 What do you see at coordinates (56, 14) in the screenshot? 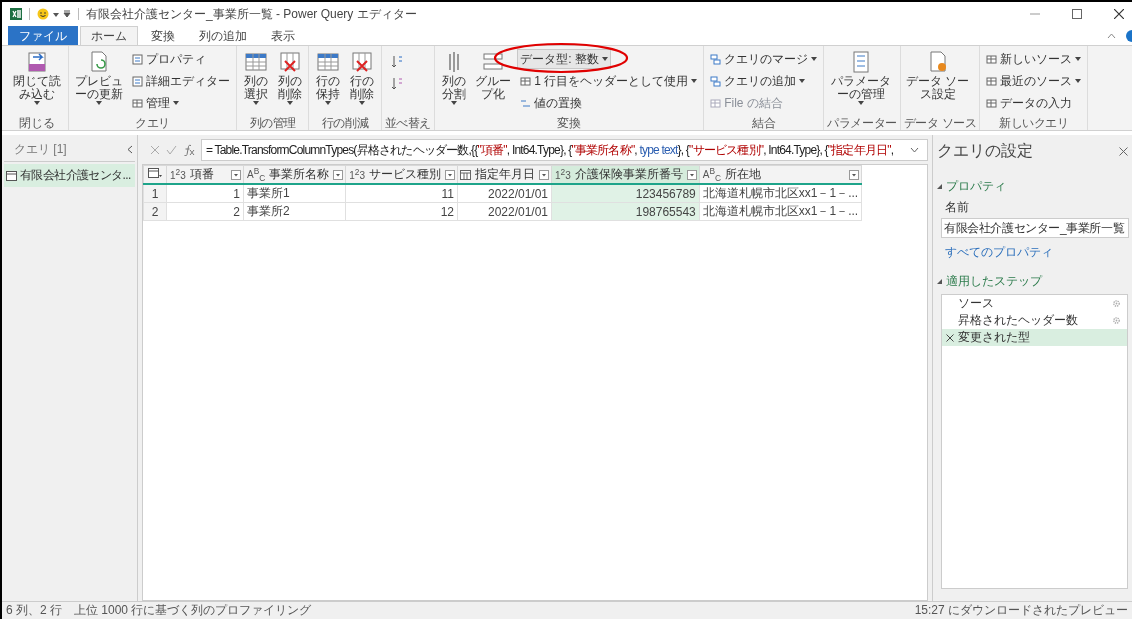
I see `caret-icon` at bounding box center [56, 14].